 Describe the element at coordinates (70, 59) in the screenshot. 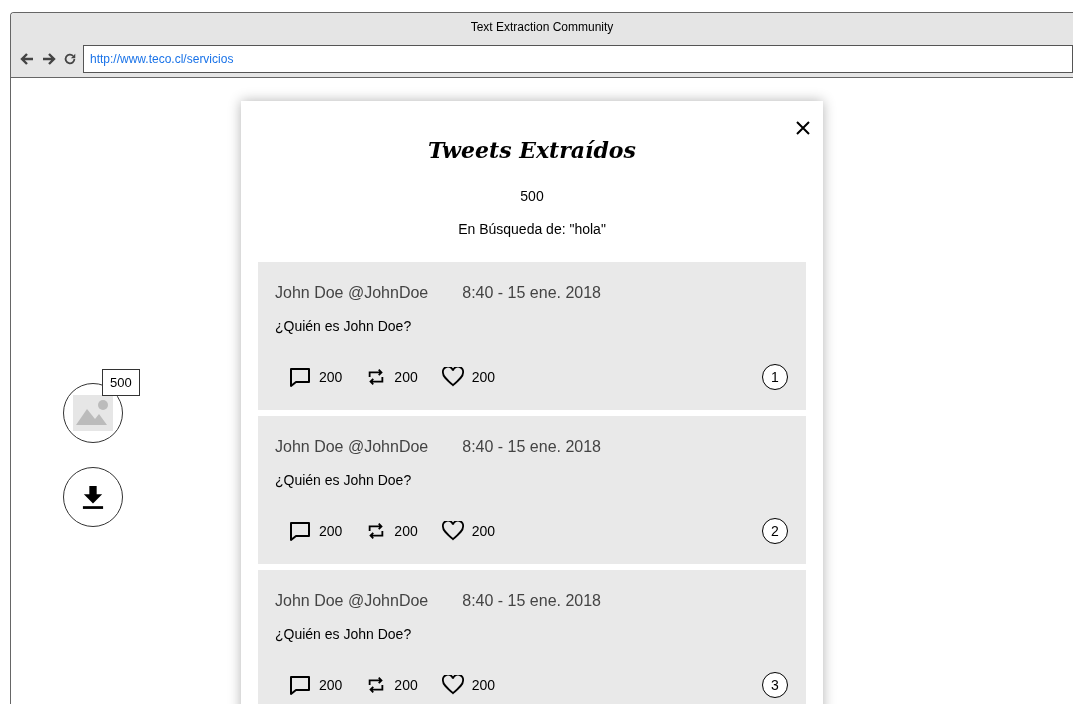

I see `reload-icon` at that location.